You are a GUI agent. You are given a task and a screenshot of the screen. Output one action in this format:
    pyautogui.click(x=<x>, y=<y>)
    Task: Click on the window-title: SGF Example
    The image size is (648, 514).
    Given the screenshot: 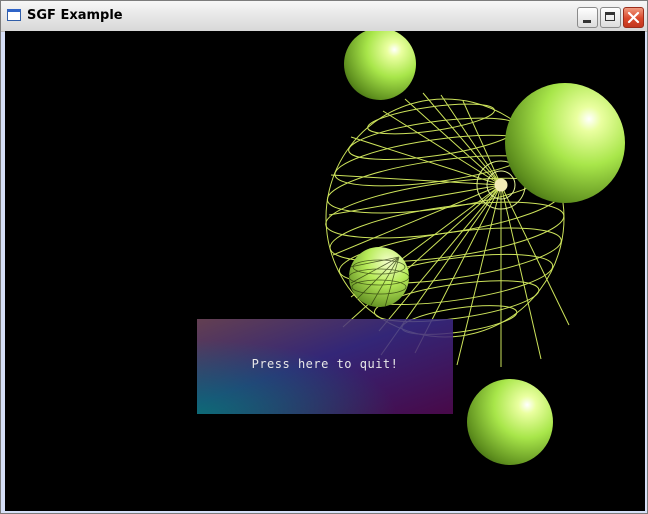 What is the action you would take?
    pyautogui.click(x=75, y=15)
    